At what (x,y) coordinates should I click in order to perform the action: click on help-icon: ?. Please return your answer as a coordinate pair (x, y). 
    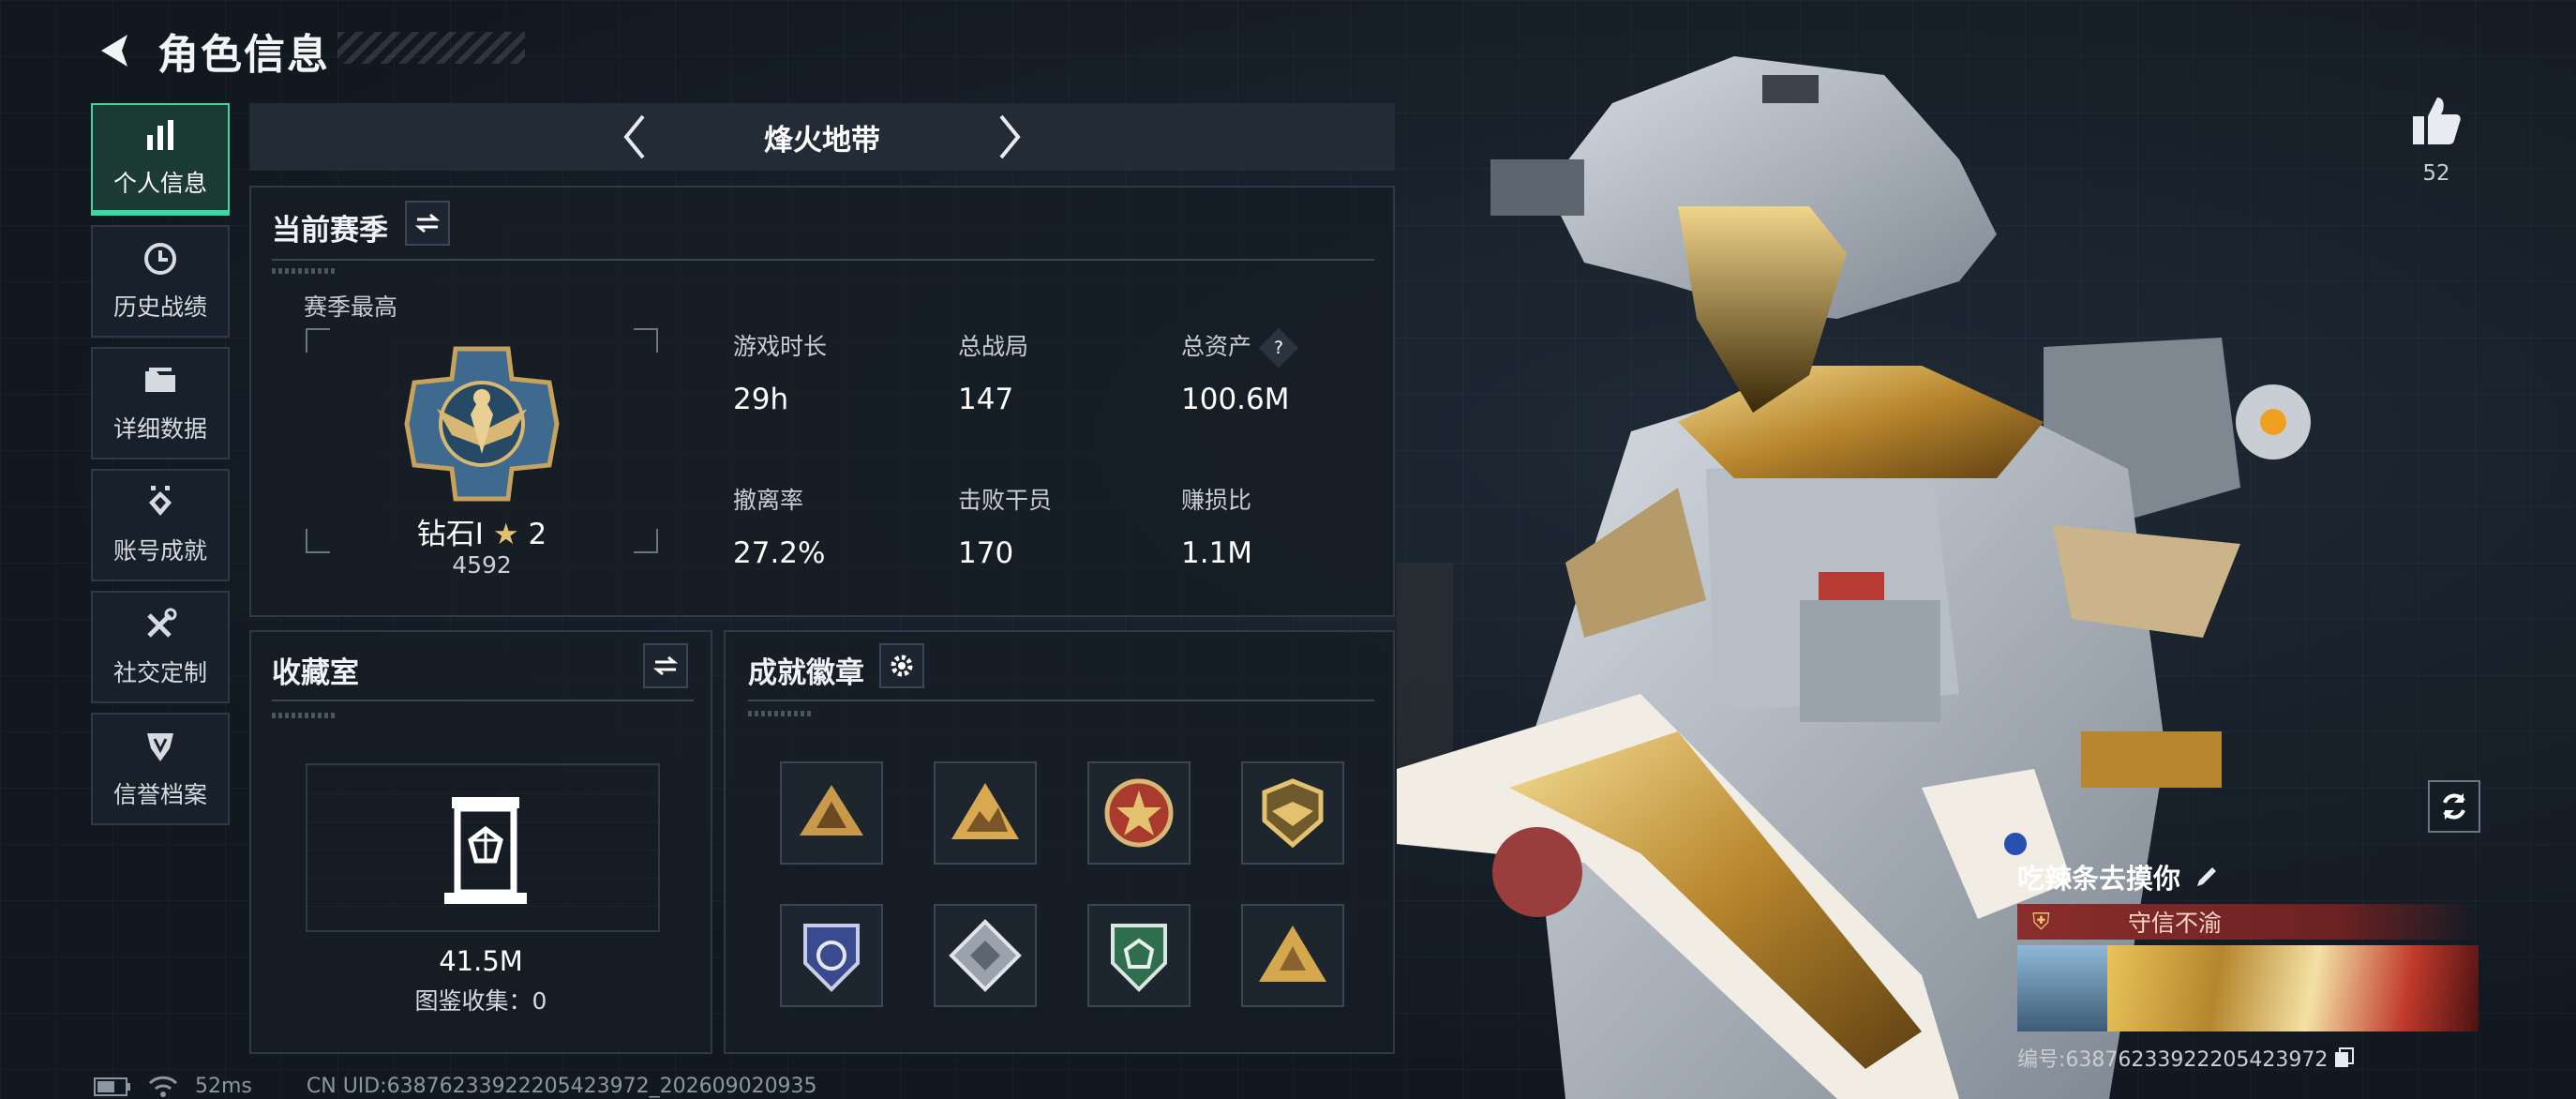
    Looking at the image, I should click on (1278, 348).